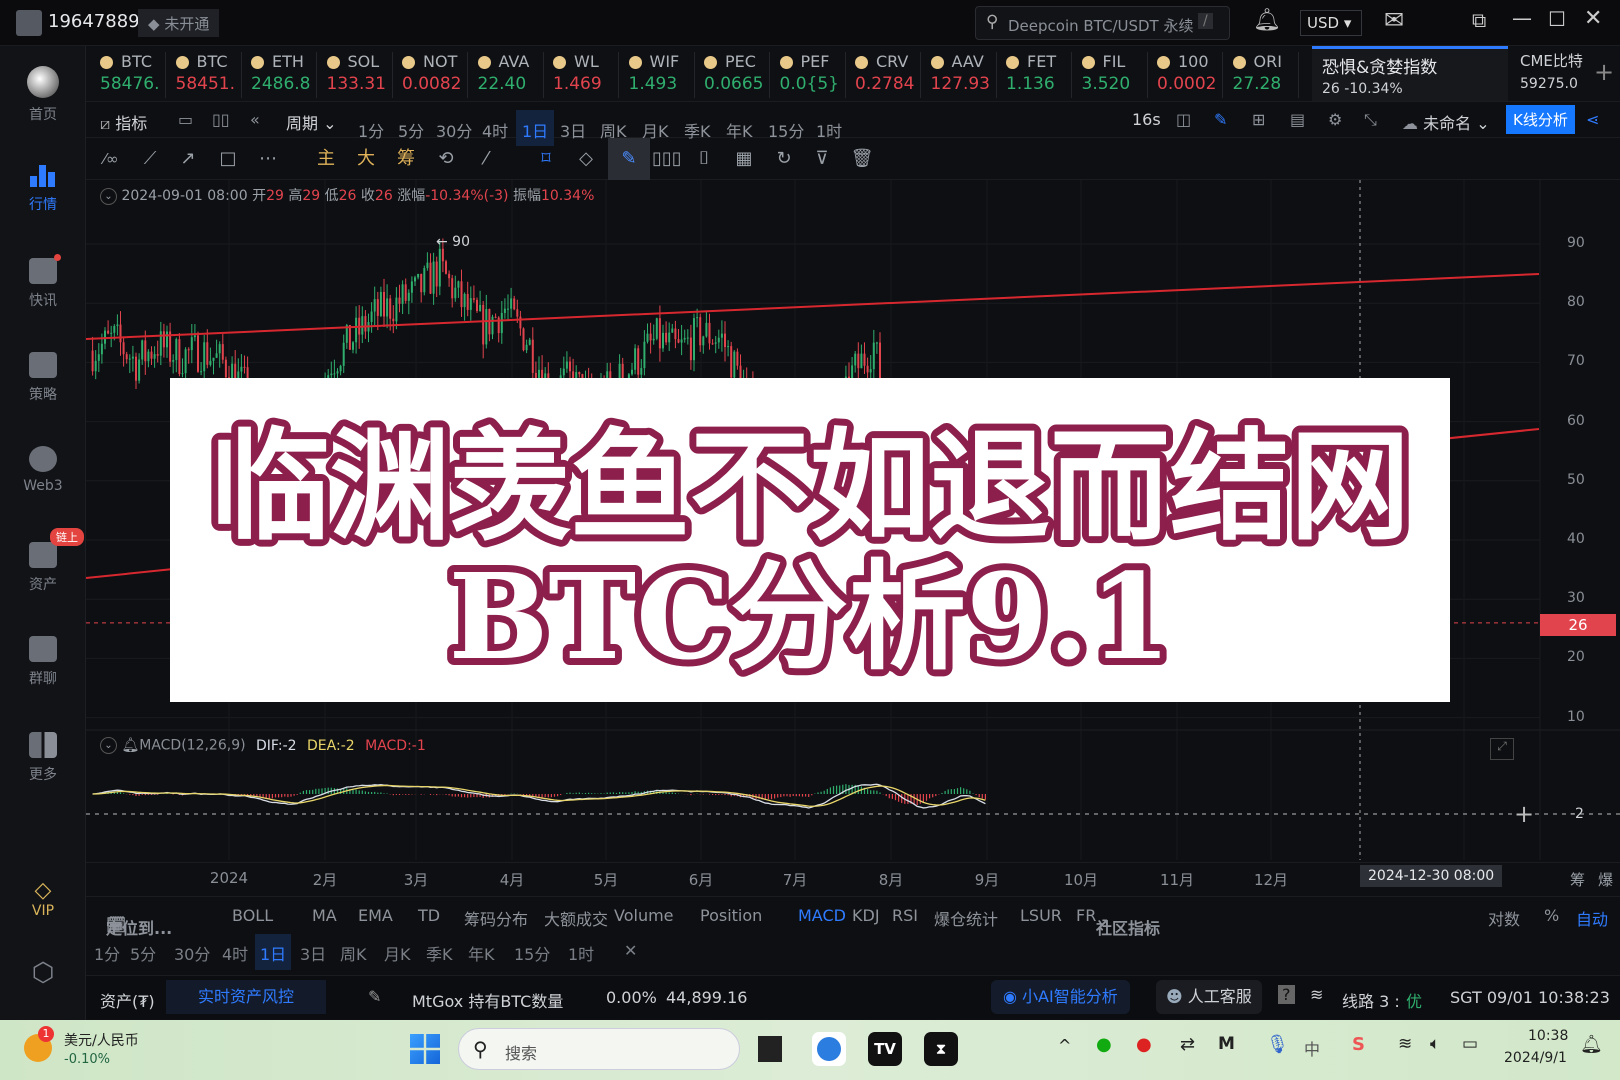 This screenshot has height=1080, width=1620. I want to click on sub-indicator: RSI, so click(905, 915).